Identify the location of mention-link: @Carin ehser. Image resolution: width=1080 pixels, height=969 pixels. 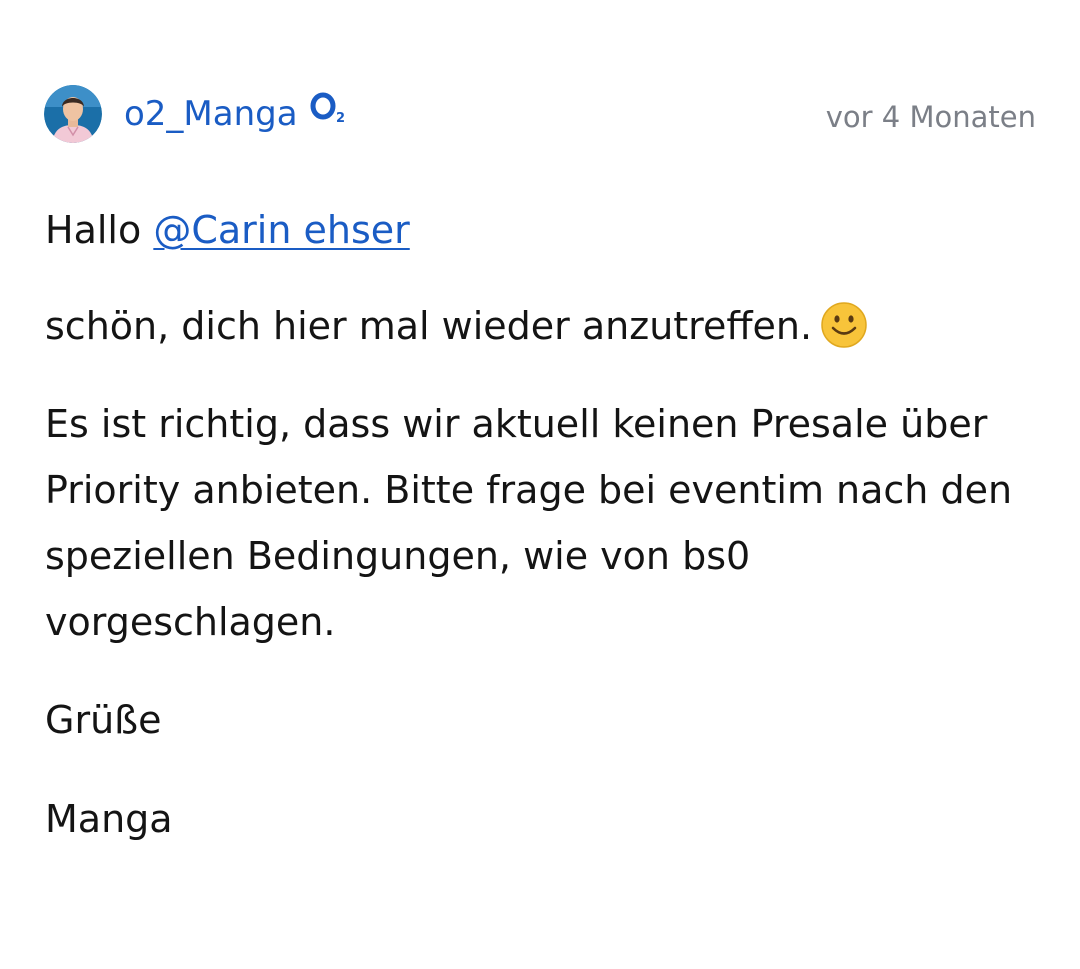
(281, 230).